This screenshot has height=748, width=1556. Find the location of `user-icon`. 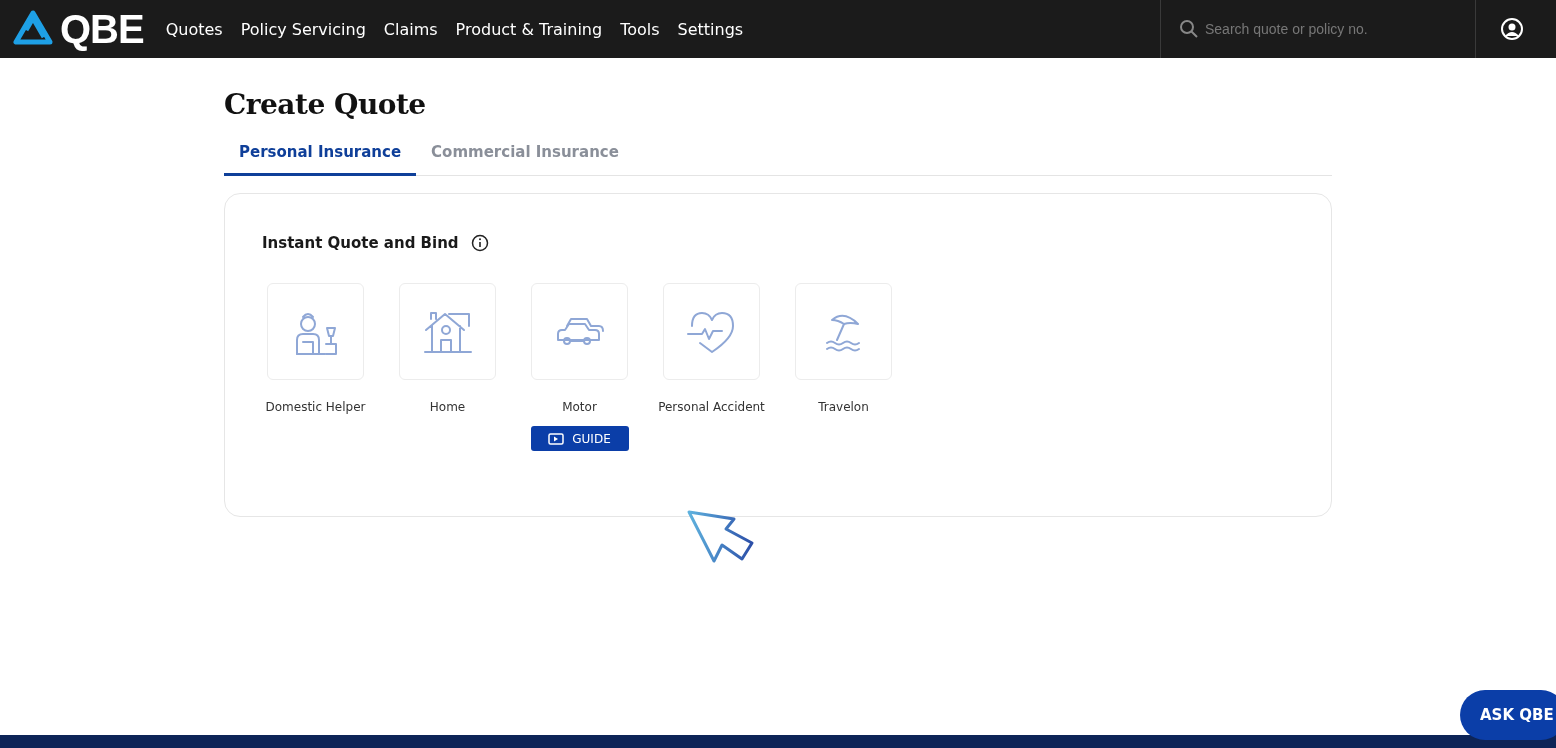

user-icon is located at coordinates (1512, 29).